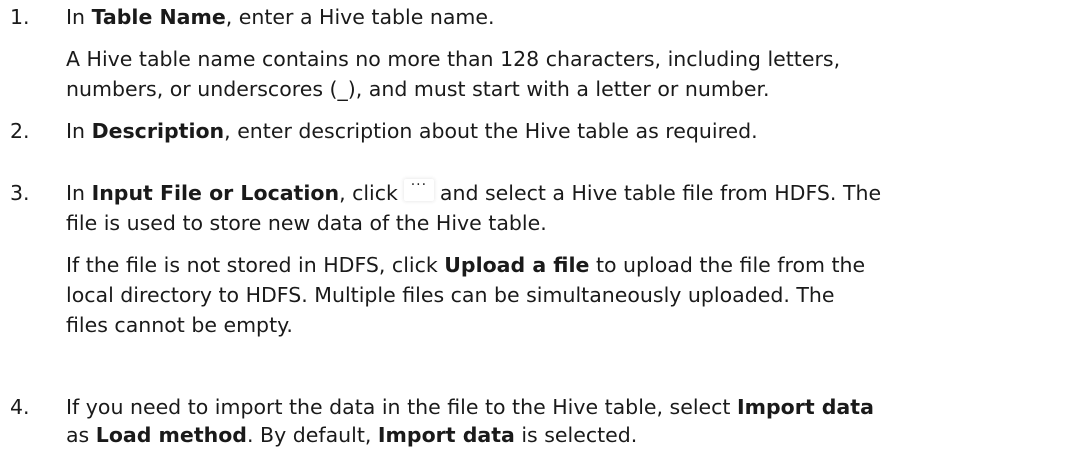  I want to click on browse-button: ···, so click(418, 189).